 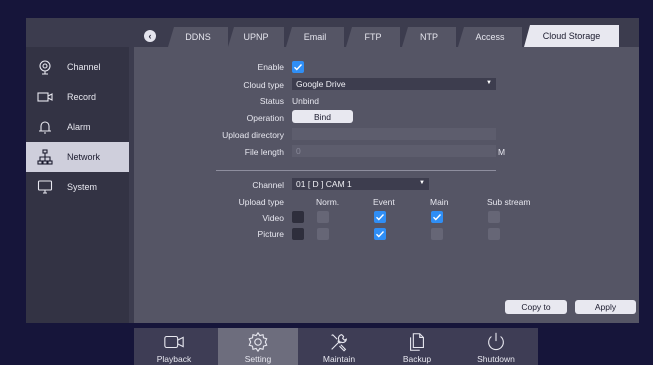 I want to click on back-button: ‹, so click(x=150, y=36).